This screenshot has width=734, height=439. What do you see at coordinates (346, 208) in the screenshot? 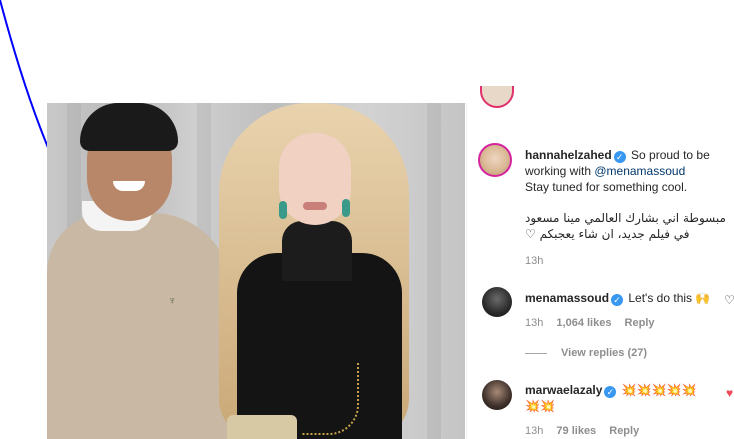
I see `earring-right` at bounding box center [346, 208].